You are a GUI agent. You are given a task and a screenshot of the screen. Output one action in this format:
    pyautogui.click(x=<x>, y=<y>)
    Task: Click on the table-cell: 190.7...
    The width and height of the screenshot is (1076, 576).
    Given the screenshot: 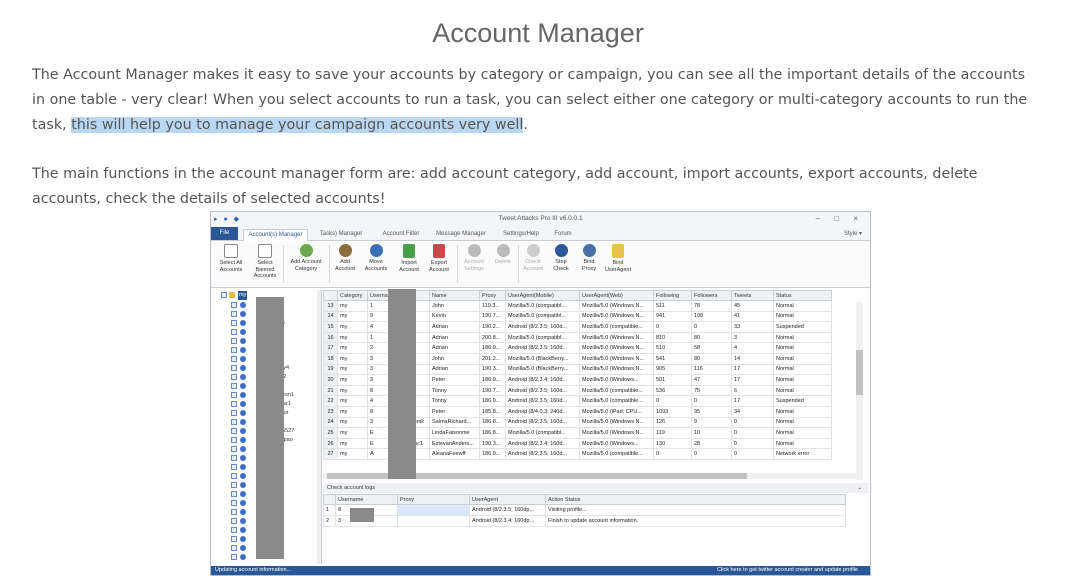 What is the action you would take?
    pyautogui.click(x=492, y=390)
    